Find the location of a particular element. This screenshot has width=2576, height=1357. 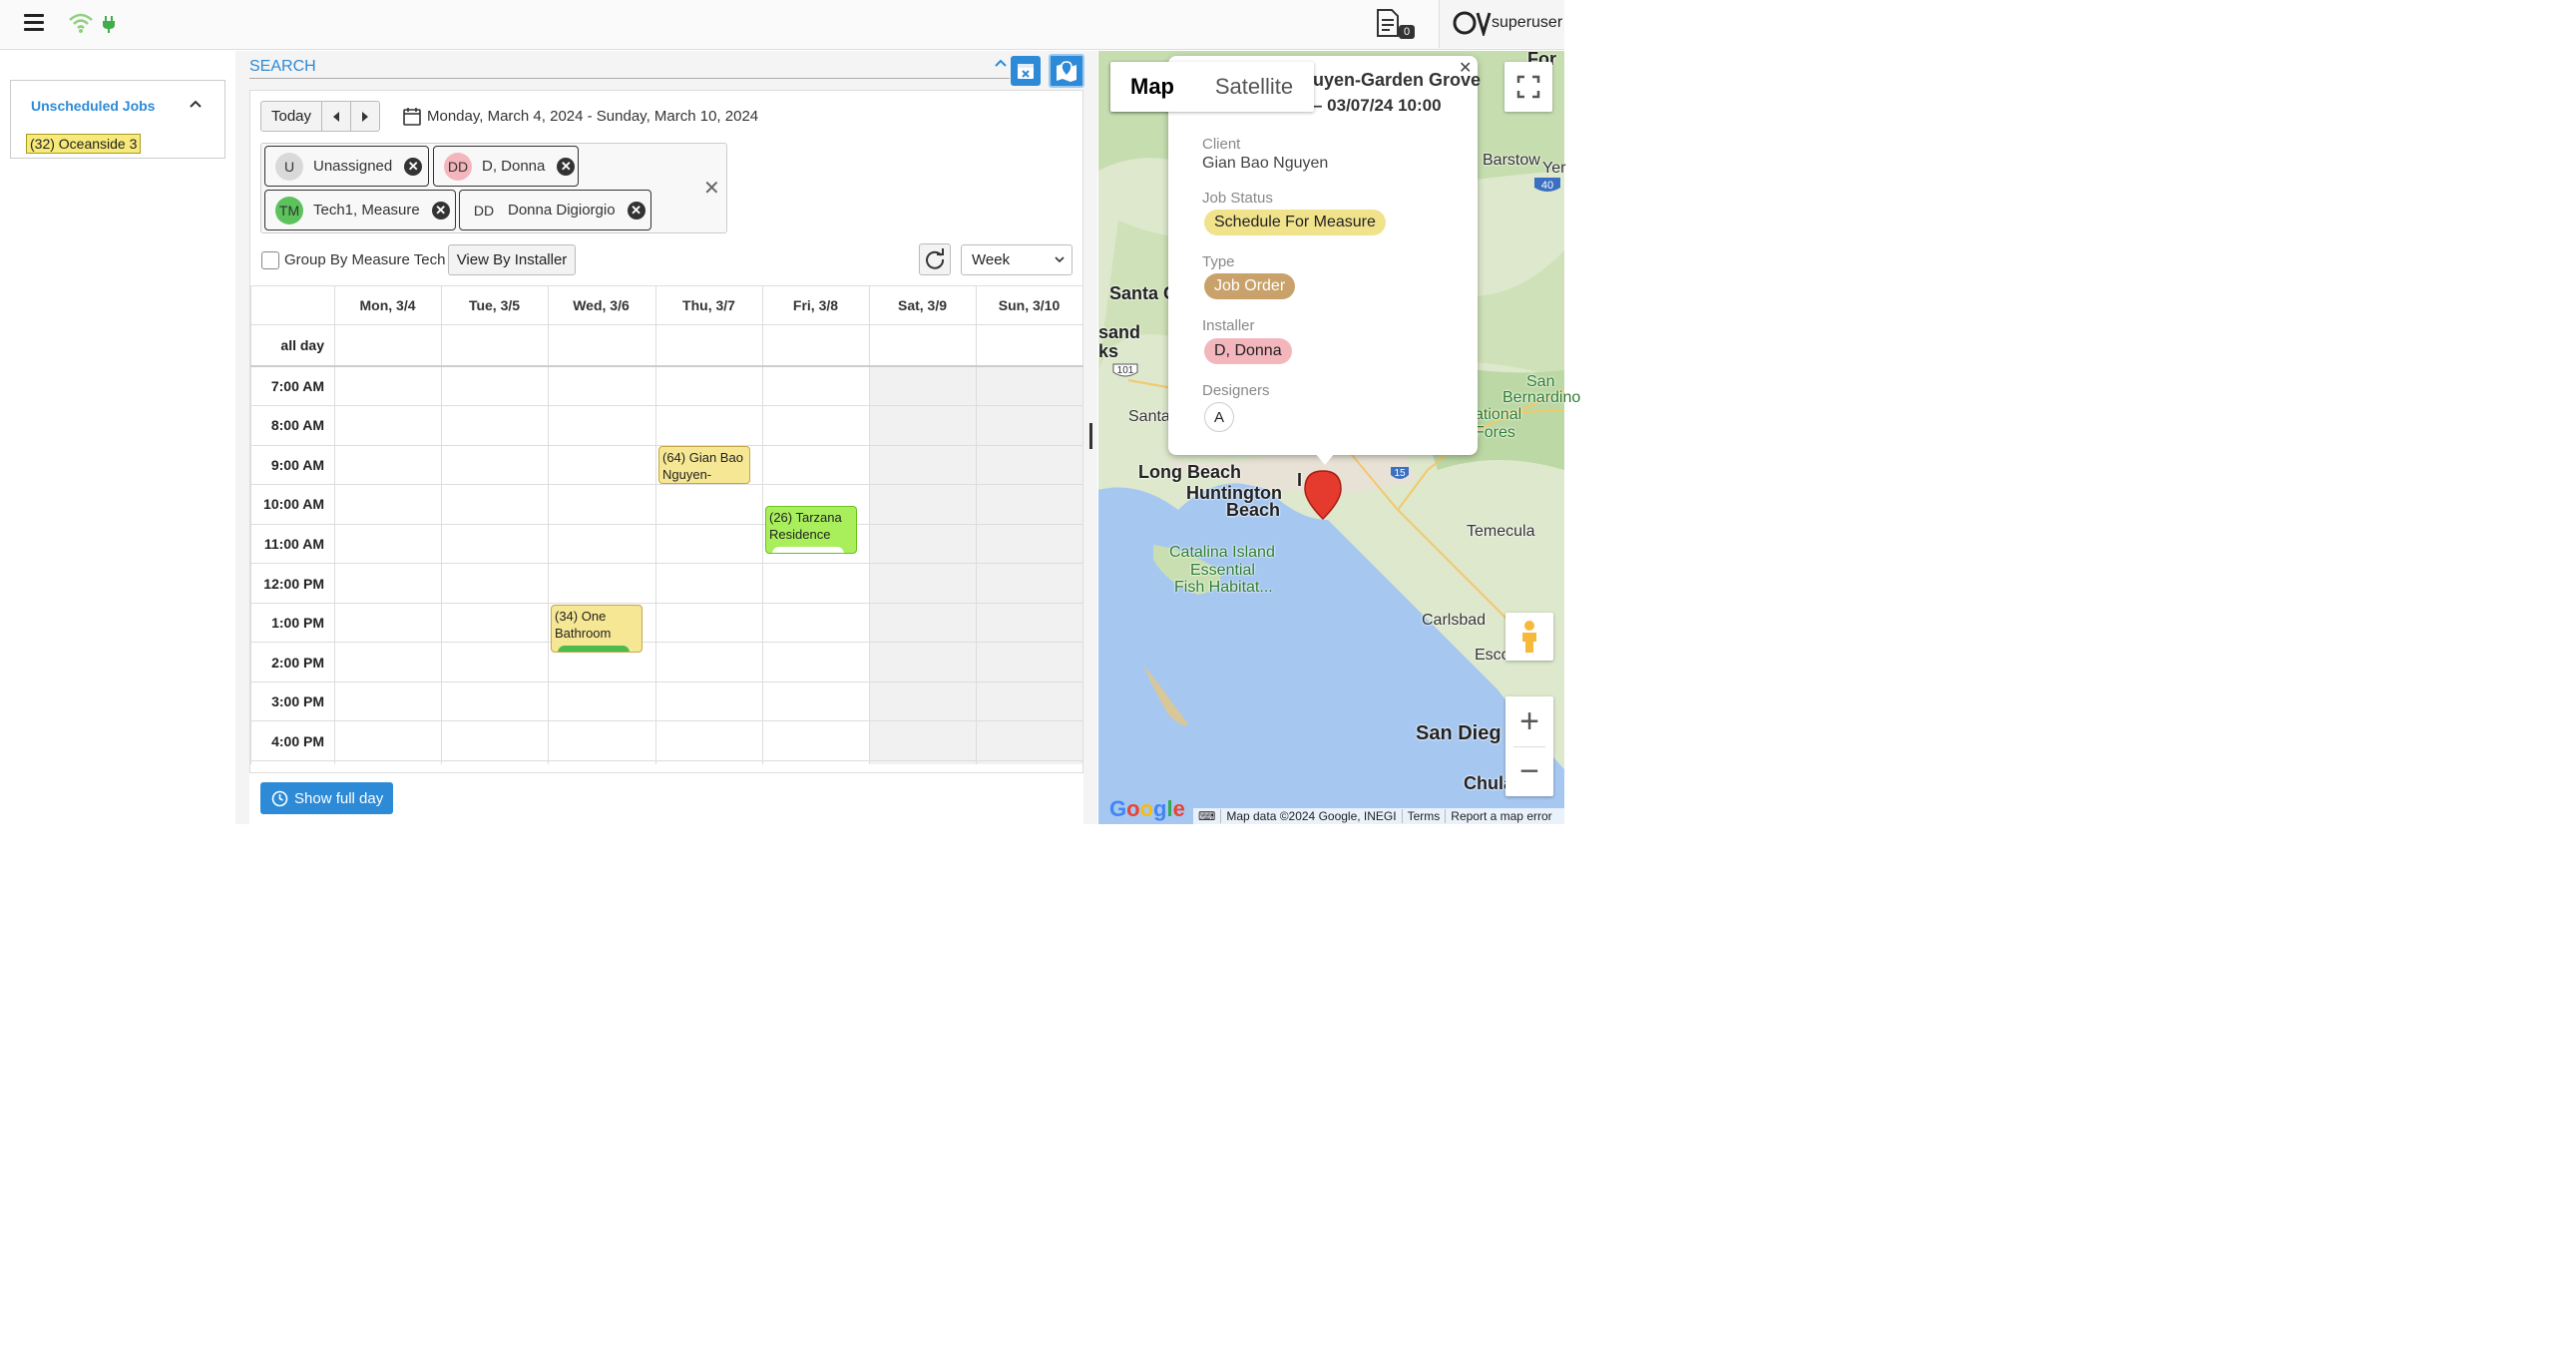

map-marker-icon is located at coordinates (1323, 495).